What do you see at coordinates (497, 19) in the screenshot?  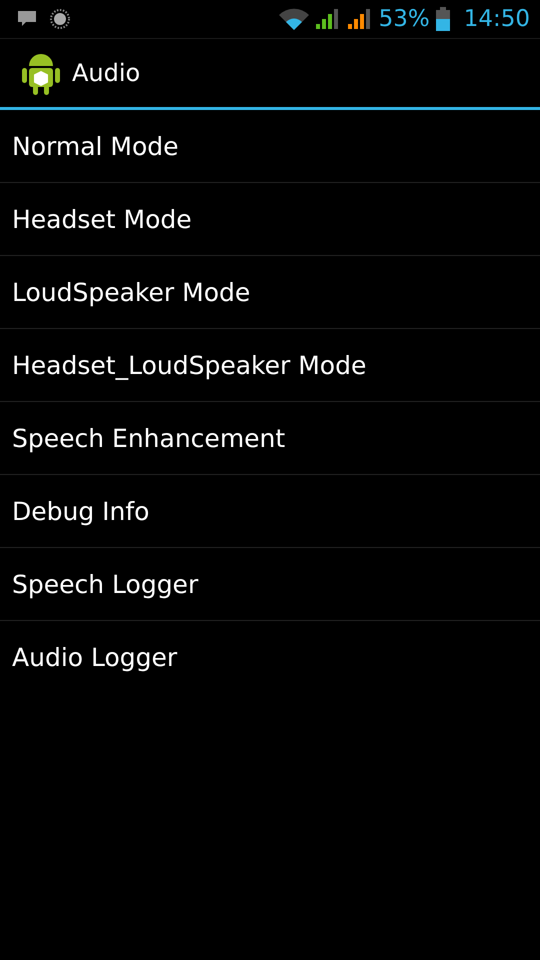 I see `clock: 14:50` at bounding box center [497, 19].